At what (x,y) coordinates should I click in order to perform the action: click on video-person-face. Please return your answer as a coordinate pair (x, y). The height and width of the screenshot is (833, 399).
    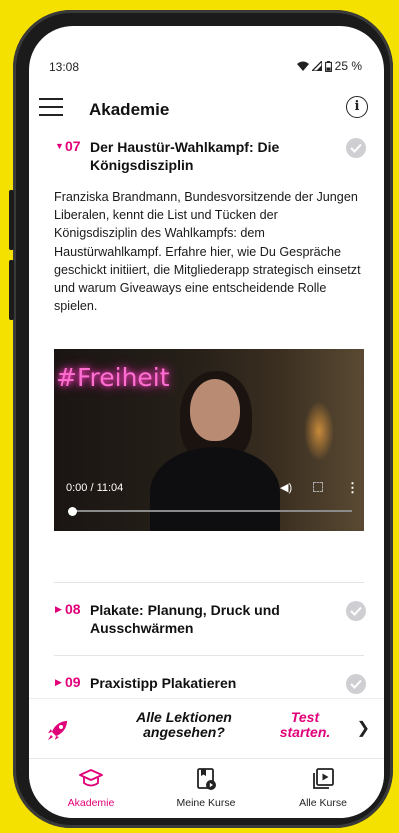
    Looking at the image, I should click on (215, 410).